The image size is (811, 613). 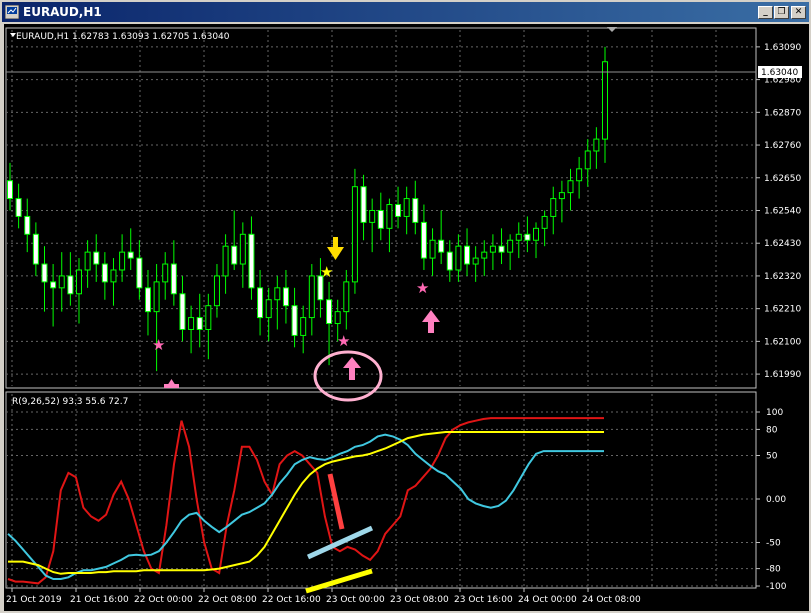 I want to click on restore-button: ❐, so click(x=781, y=12).